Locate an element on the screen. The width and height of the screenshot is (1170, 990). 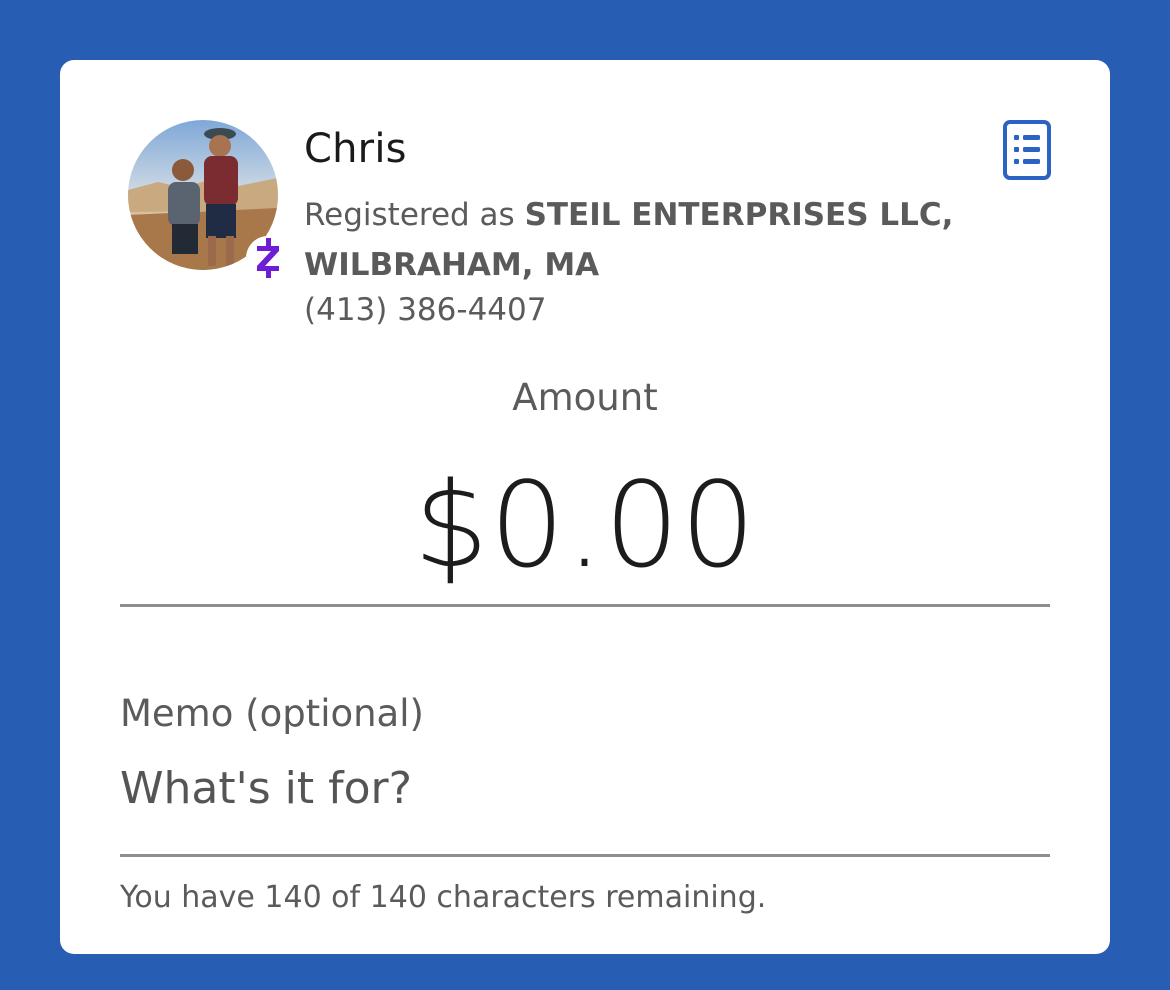
amount-input: $0.00 is located at coordinates (585, 525).